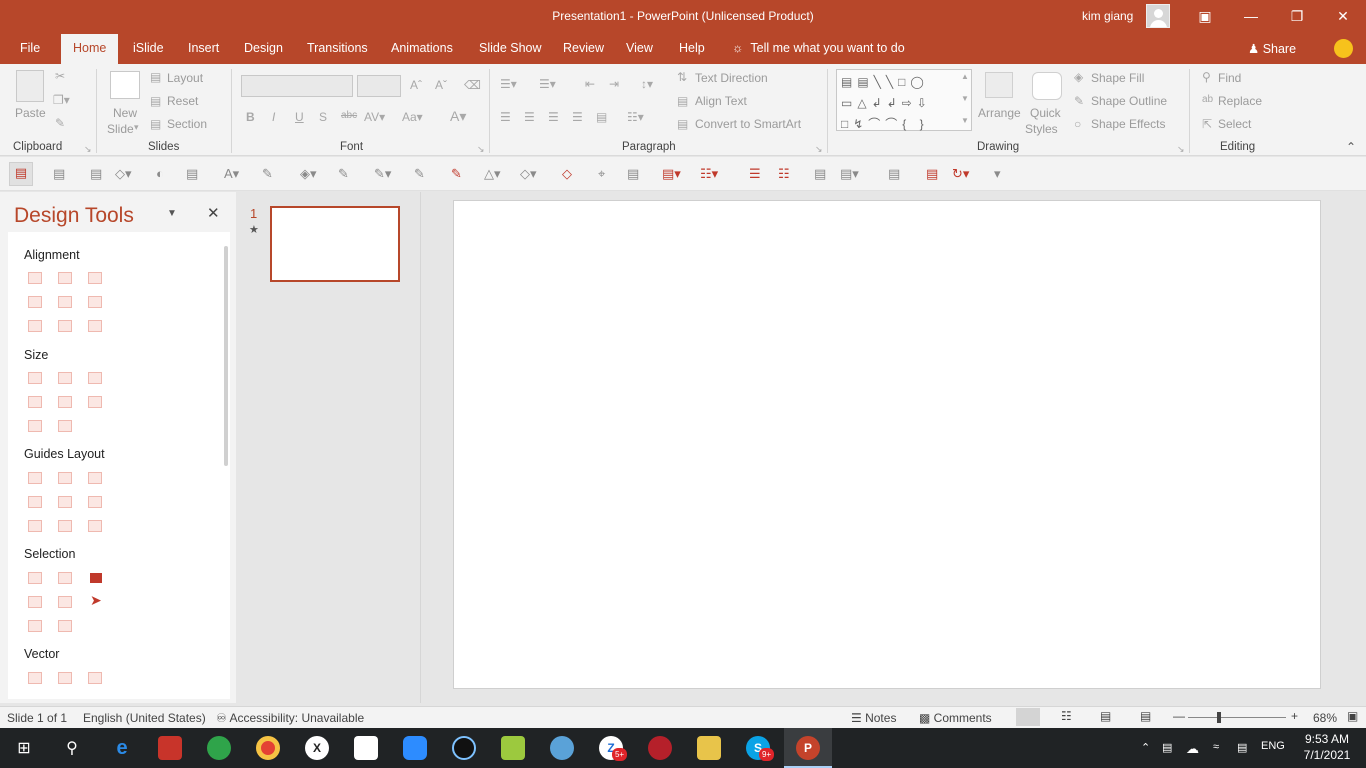 The width and height of the screenshot is (1366, 768). What do you see at coordinates (273, 117) in the screenshot?
I see `italic-icon: I` at bounding box center [273, 117].